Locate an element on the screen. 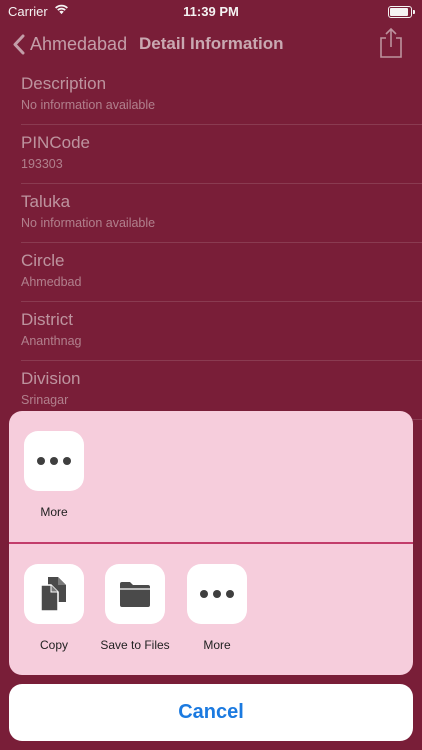 The width and height of the screenshot is (422, 750). more-action-top: More is located at coordinates (54, 475).